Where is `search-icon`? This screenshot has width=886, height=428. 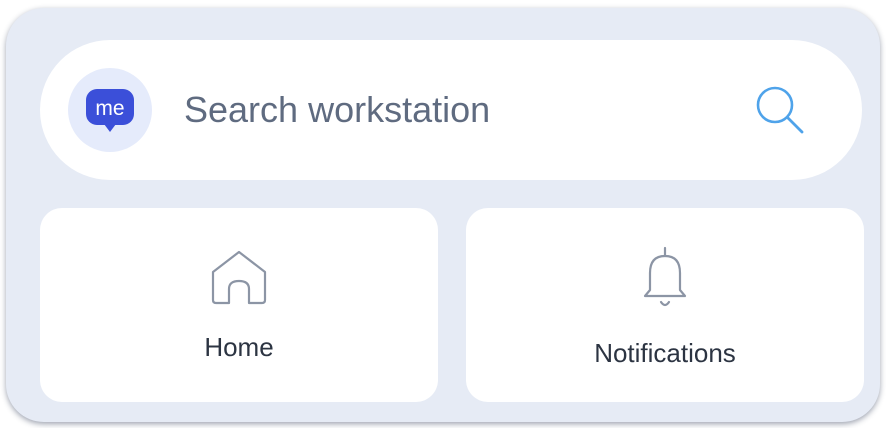
search-icon is located at coordinates (781, 111).